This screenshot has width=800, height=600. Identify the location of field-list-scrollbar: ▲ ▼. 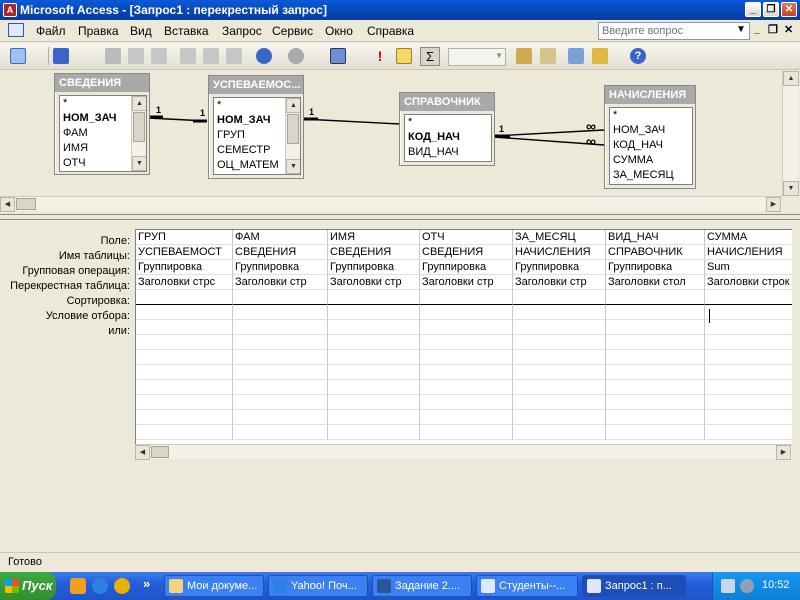
(292, 136).